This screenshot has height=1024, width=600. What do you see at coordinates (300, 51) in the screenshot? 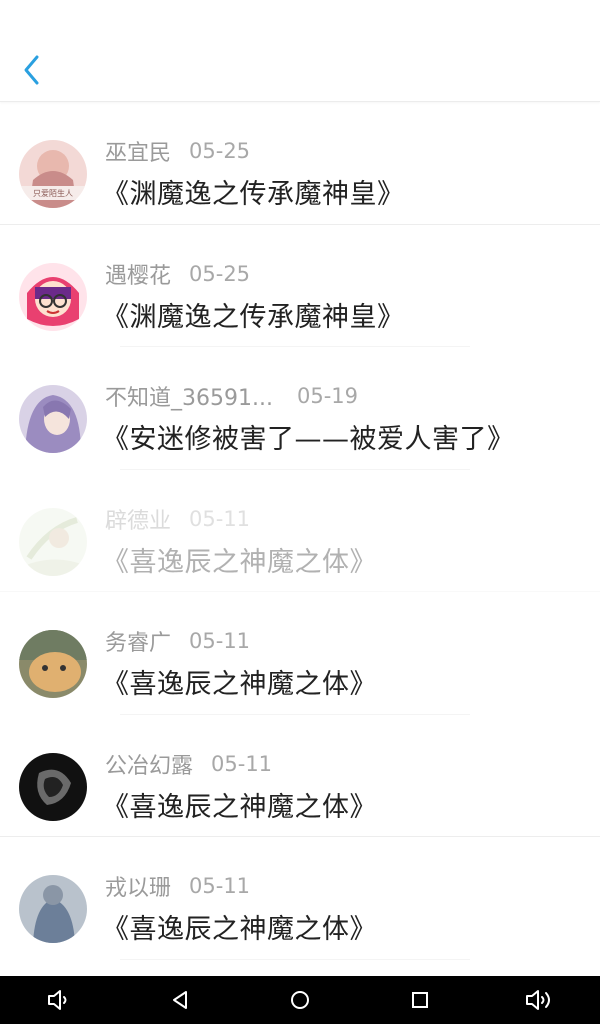
I see `top-bar` at bounding box center [300, 51].